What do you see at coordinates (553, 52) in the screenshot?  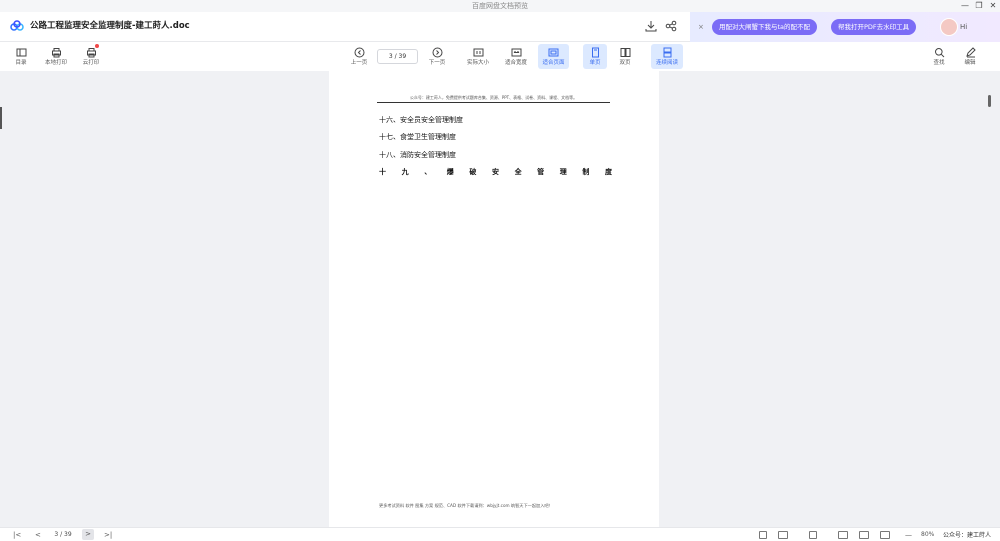 I see `fit-page-icon` at bounding box center [553, 52].